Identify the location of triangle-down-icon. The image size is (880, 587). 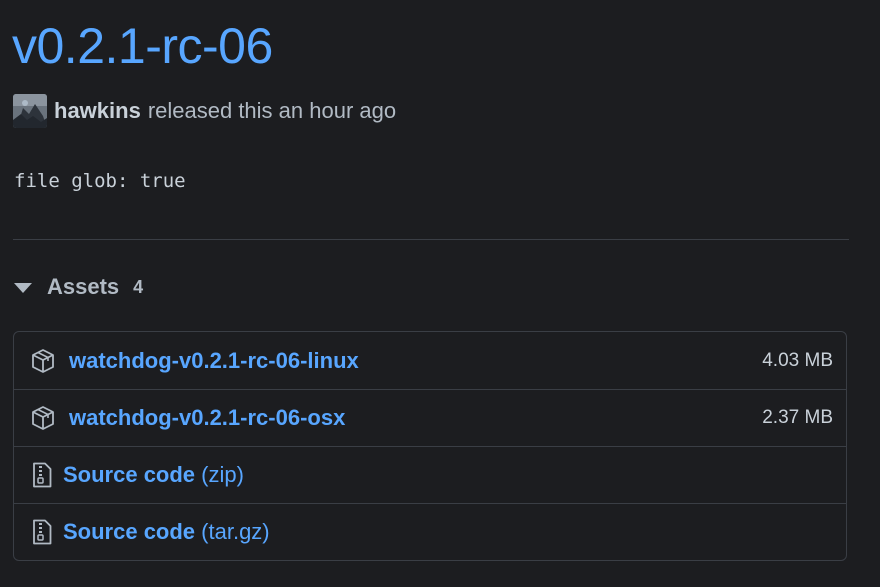
(23, 288).